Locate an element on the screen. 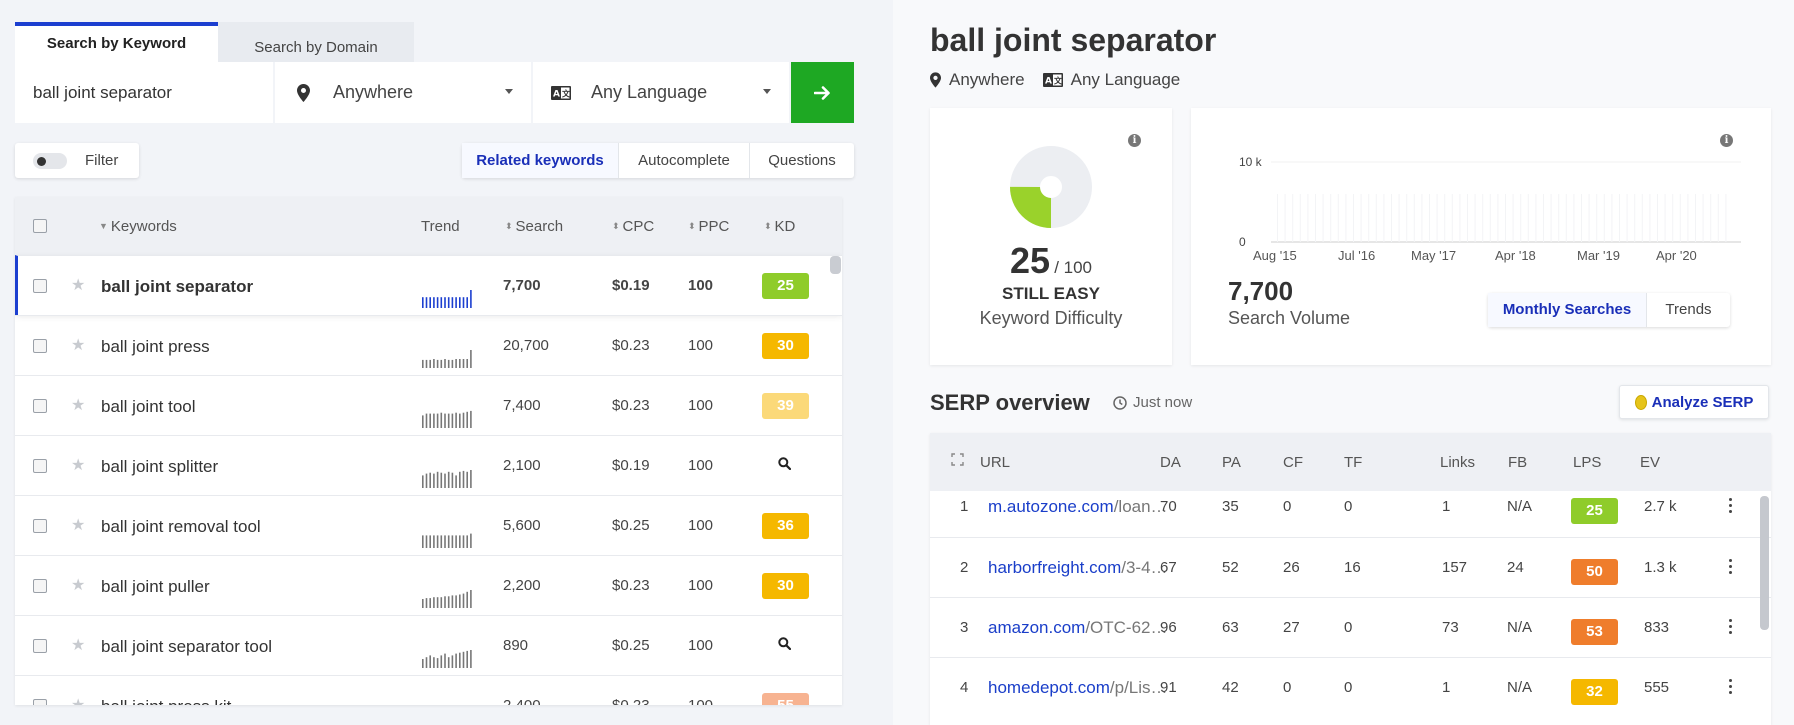 The image size is (1794, 725). tab-monthly-searches: Monthly Searches is located at coordinates (1567, 310).